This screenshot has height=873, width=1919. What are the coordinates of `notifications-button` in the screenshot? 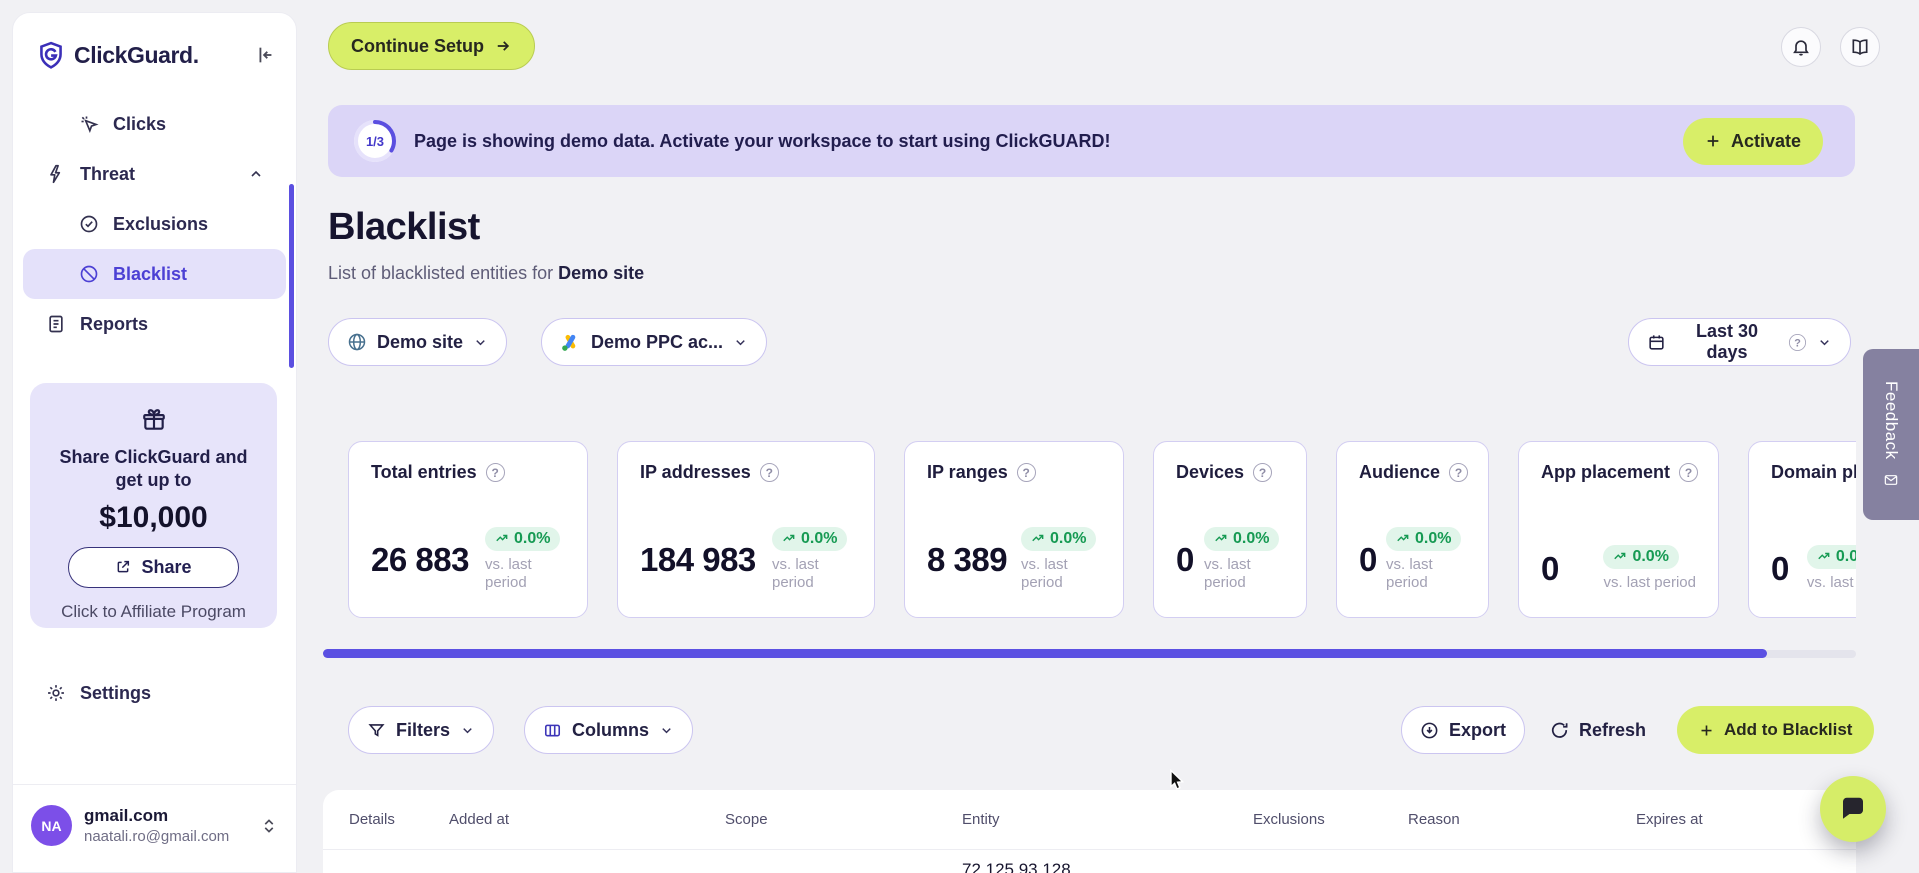 It's located at (1801, 47).